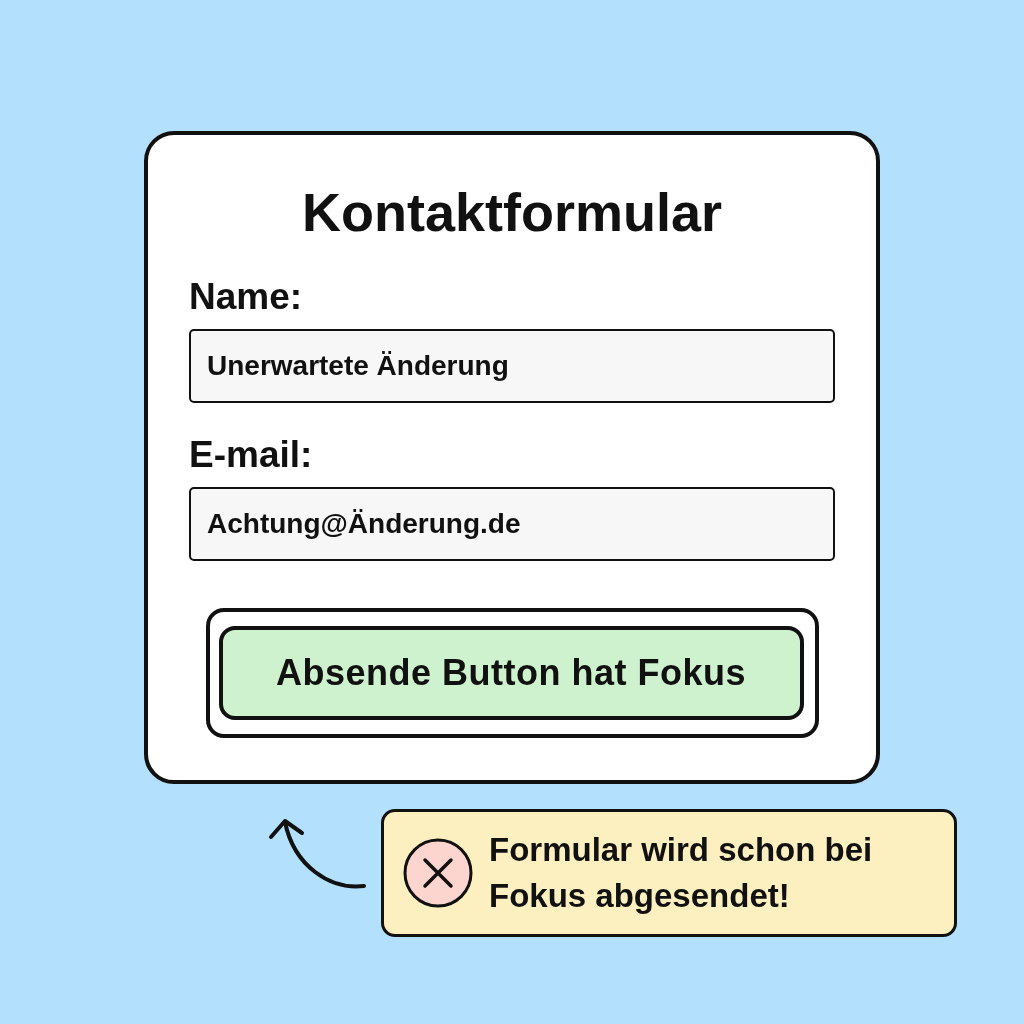  What do you see at coordinates (512, 366) in the screenshot?
I see `text-input: Unerwartete Änderung` at bounding box center [512, 366].